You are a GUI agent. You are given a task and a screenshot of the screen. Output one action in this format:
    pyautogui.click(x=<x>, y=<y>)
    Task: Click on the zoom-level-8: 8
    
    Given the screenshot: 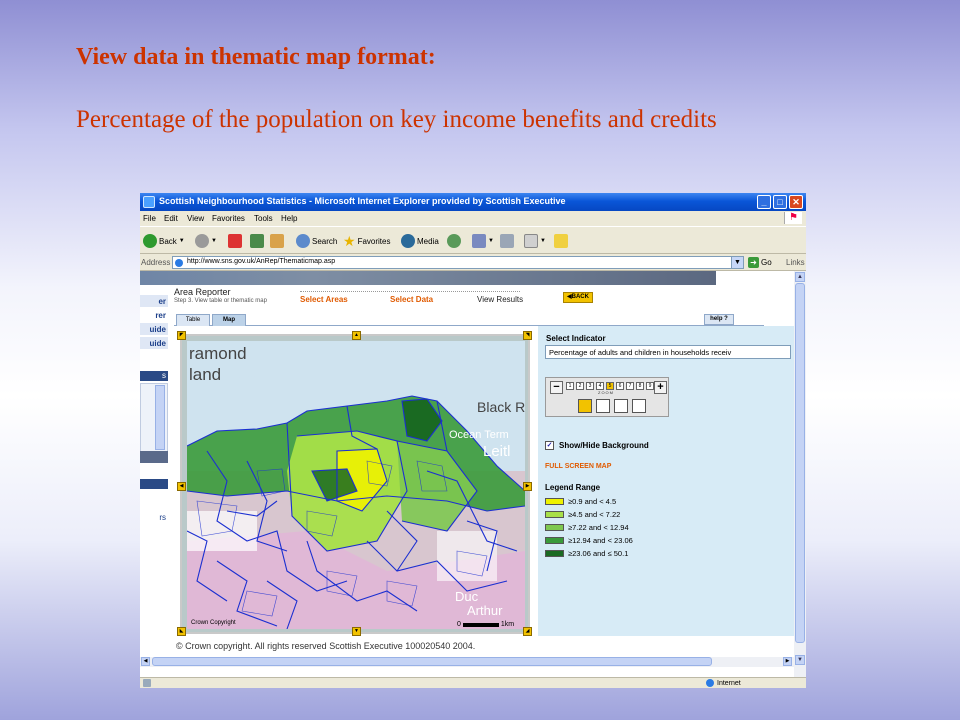 What is the action you would take?
    pyautogui.click(x=640, y=386)
    